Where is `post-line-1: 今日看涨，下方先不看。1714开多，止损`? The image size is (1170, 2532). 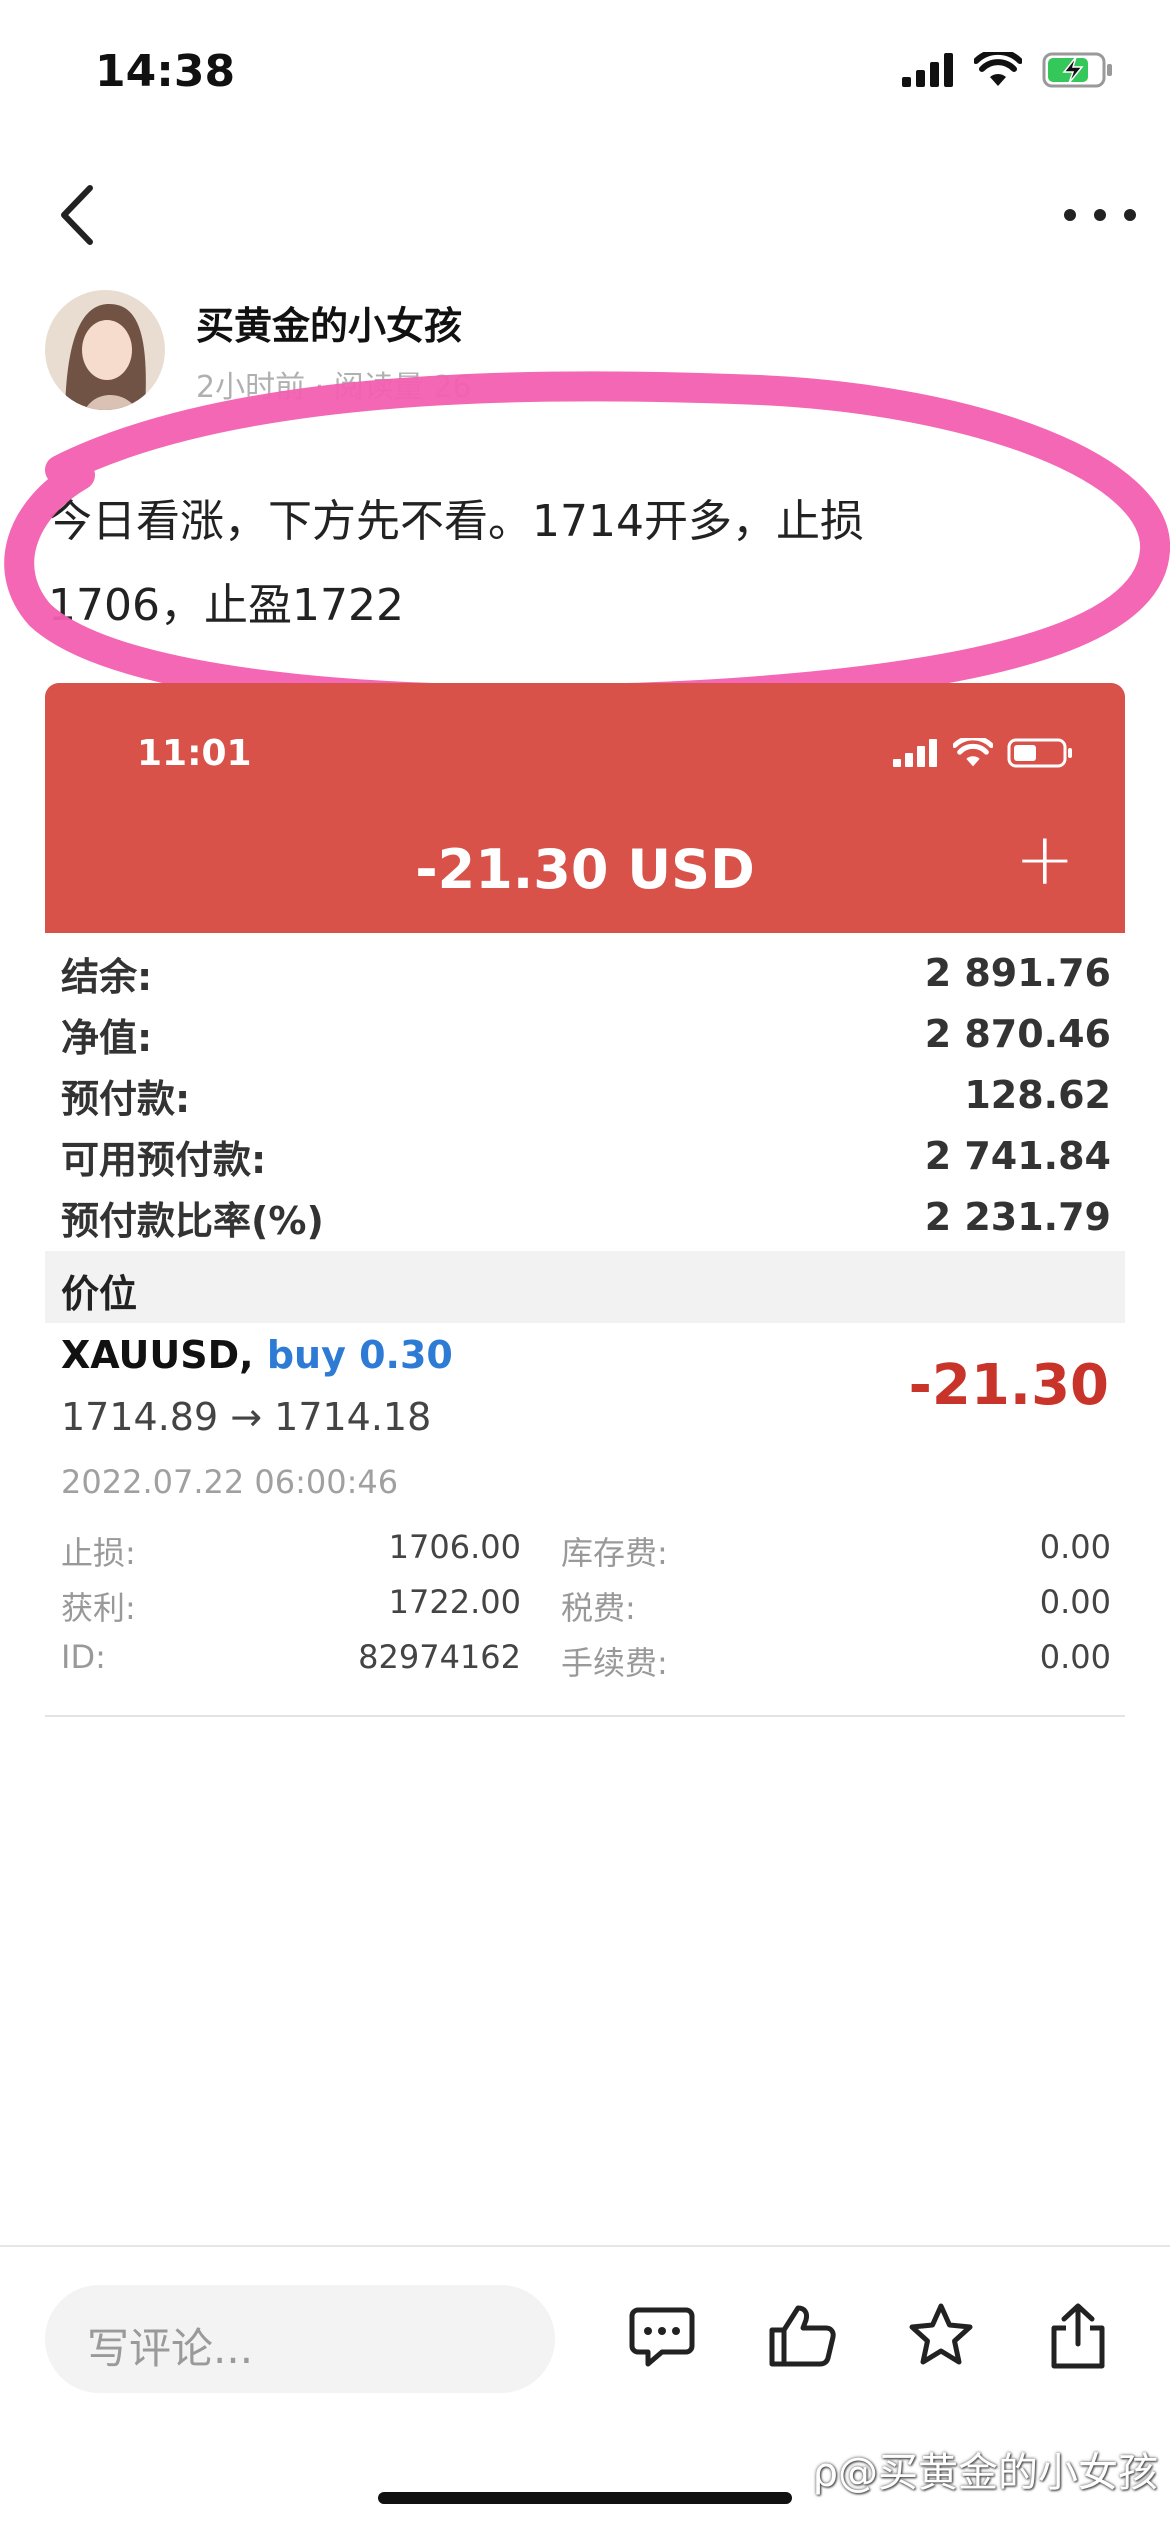
post-line-1: 今日看涨，下方先不看。1714开多，止损 is located at coordinates (456, 521).